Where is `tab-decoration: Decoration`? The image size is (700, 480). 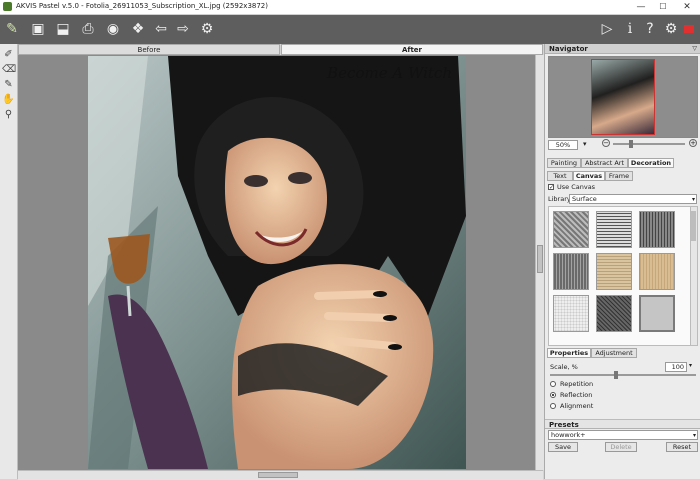
tab-decoration: Decoration is located at coordinates (651, 163).